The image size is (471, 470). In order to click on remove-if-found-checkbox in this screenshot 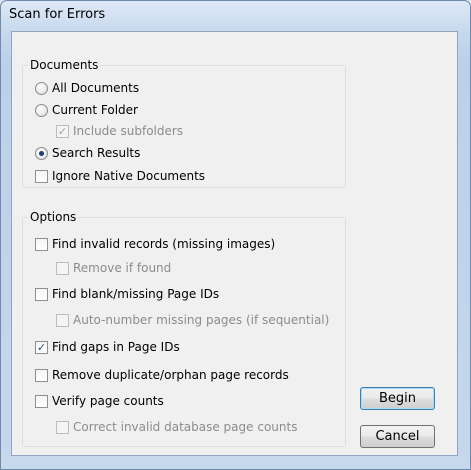, I will do `click(62, 268)`.